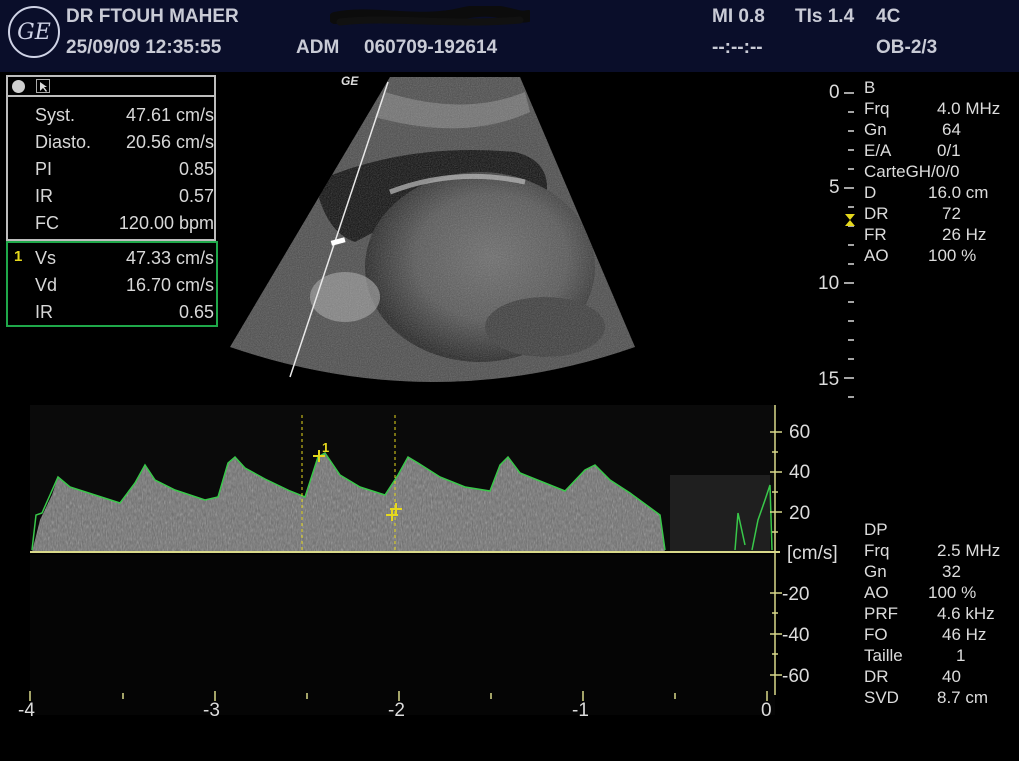 The height and width of the screenshot is (761, 1019). I want to click on preset-name: OB-2/3, so click(907, 47).